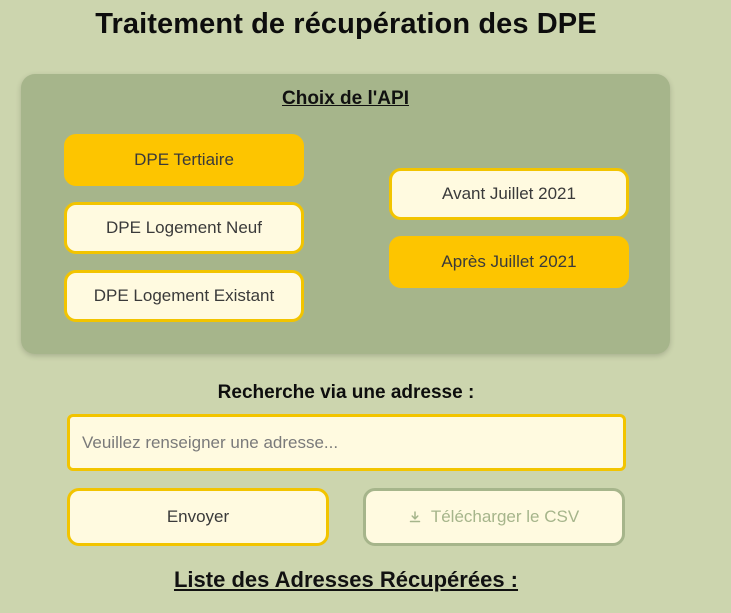 This screenshot has width=731, height=613. I want to click on send-button-label: Envoyer, so click(198, 516).